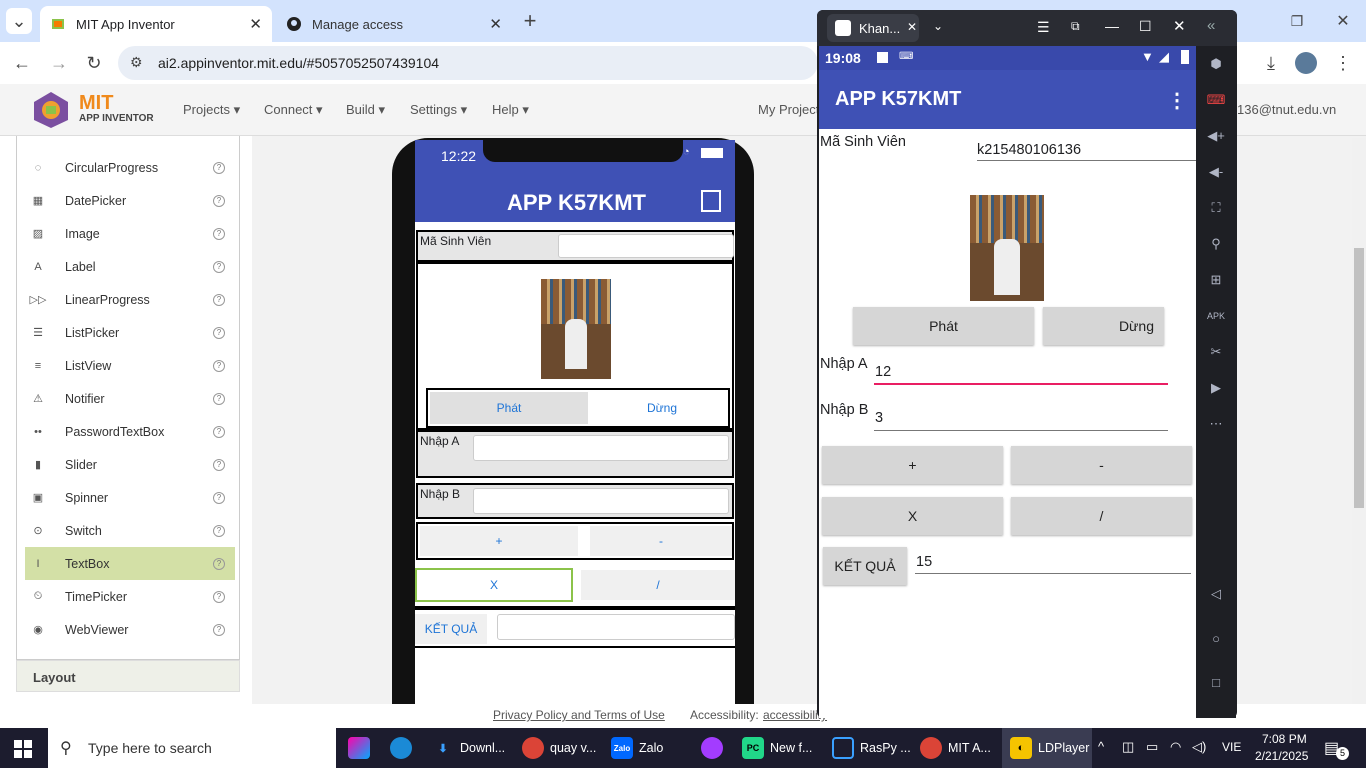 Image resolution: width=1366 pixels, height=768 pixels. I want to click on maximize-icon: ☐, so click(1145, 26).